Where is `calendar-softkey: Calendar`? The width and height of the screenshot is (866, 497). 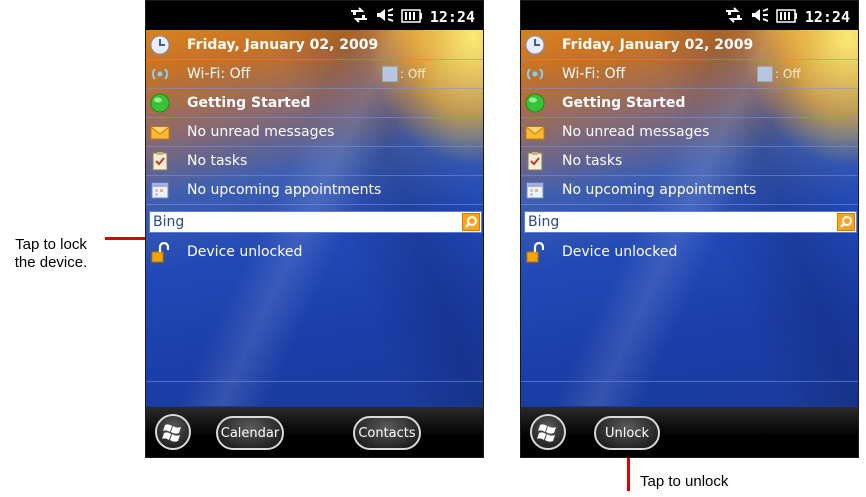
calendar-softkey: Calendar is located at coordinates (250, 433).